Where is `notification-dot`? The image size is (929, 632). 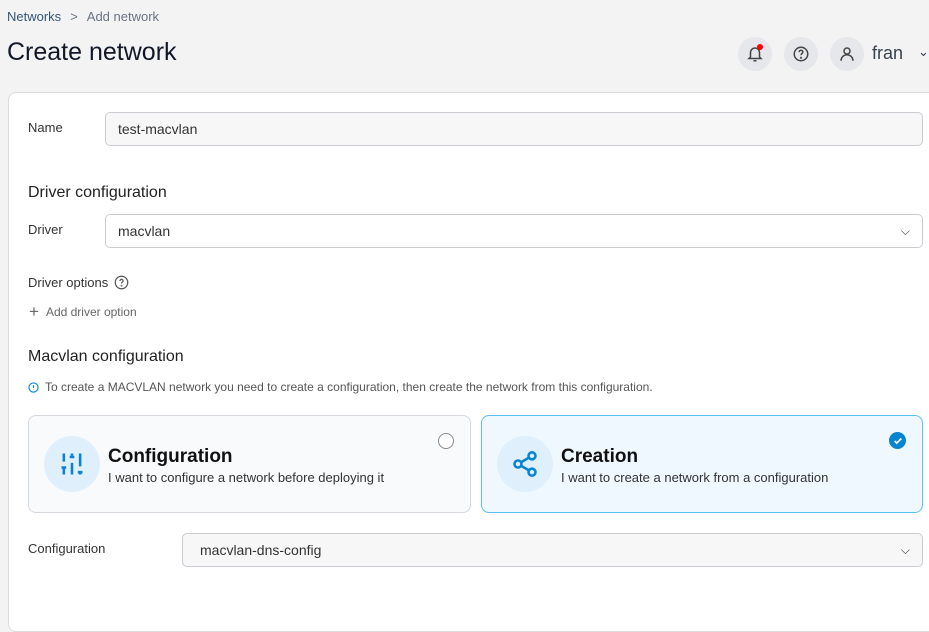 notification-dot is located at coordinates (760, 47).